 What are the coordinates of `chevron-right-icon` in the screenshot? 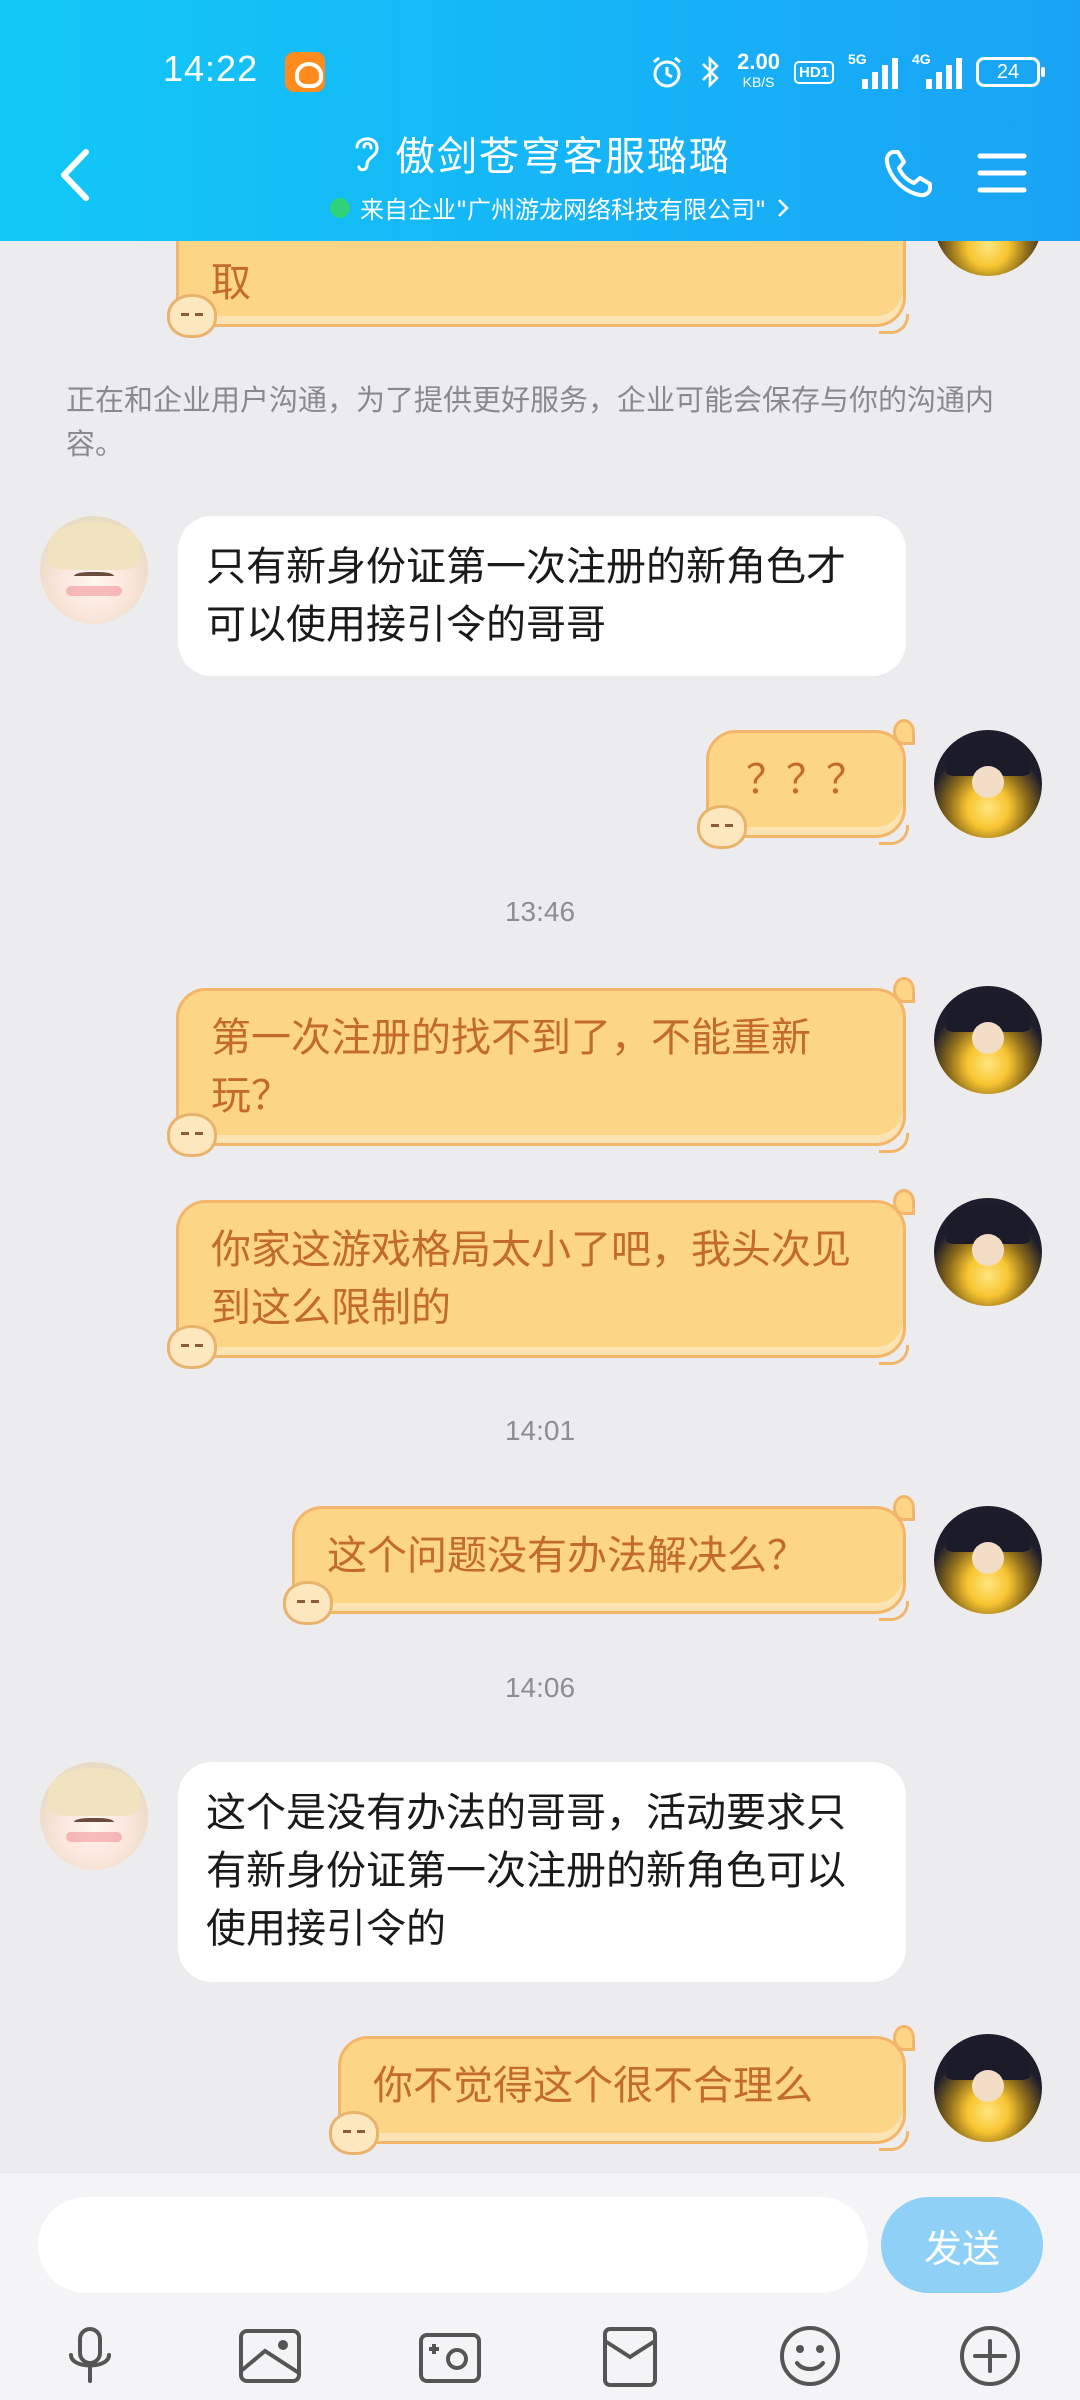 It's located at (783, 207).